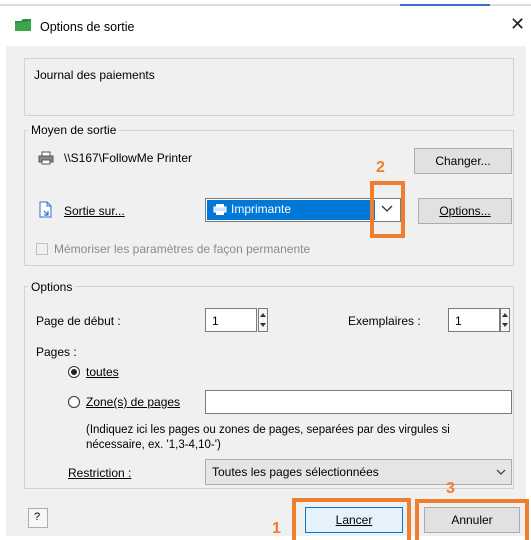 This screenshot has width=531, height=540. I want to click on restriction-select: Toutes les pages sélectionnées, so click(358, 472).